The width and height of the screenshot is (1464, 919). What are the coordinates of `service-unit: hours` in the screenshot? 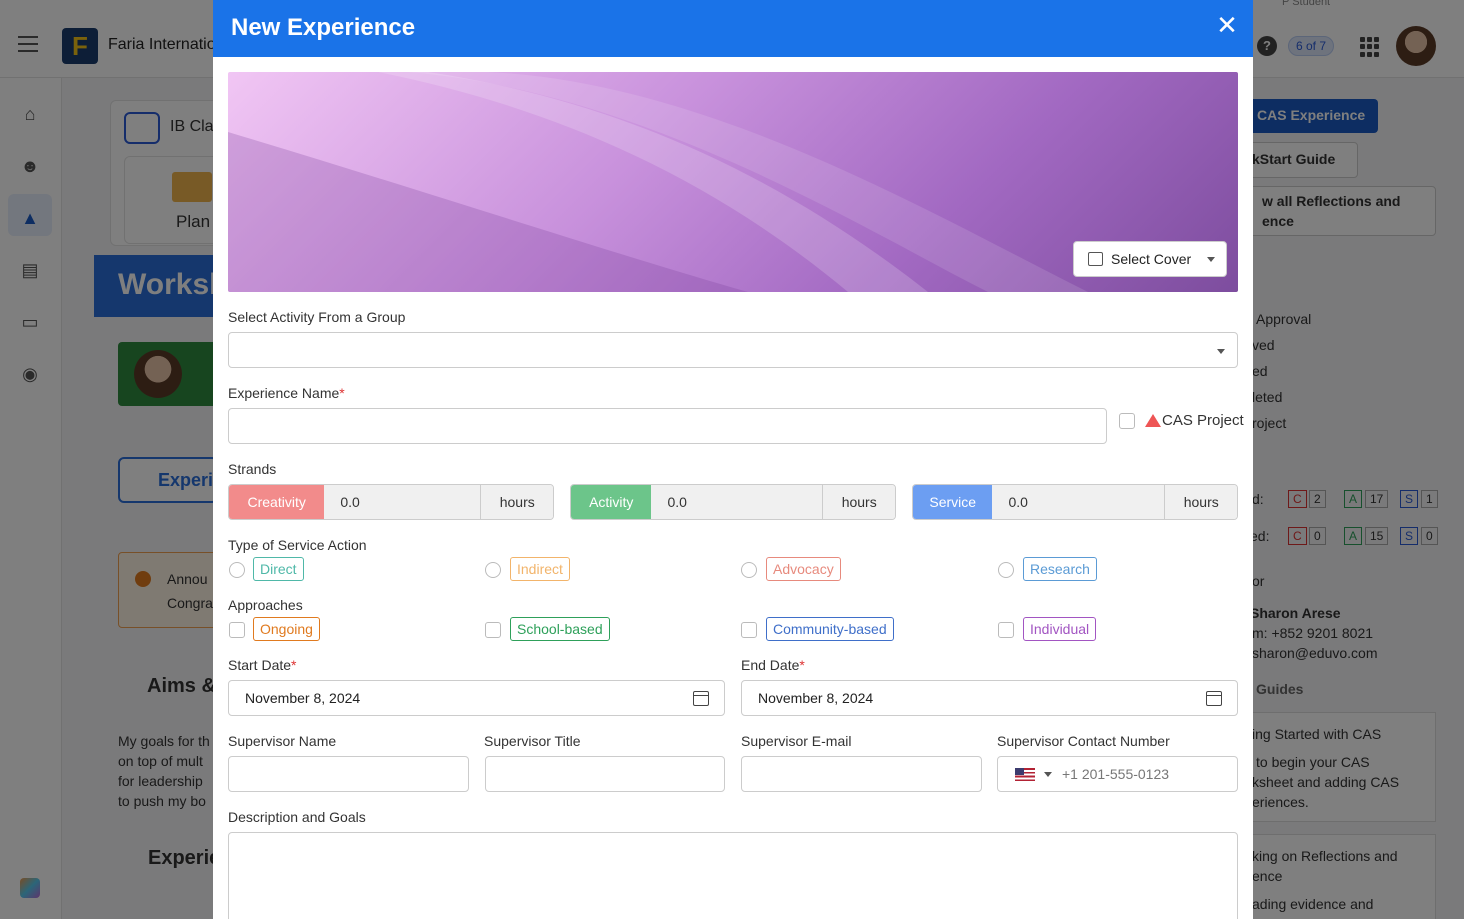 It's located at (1201, 502).